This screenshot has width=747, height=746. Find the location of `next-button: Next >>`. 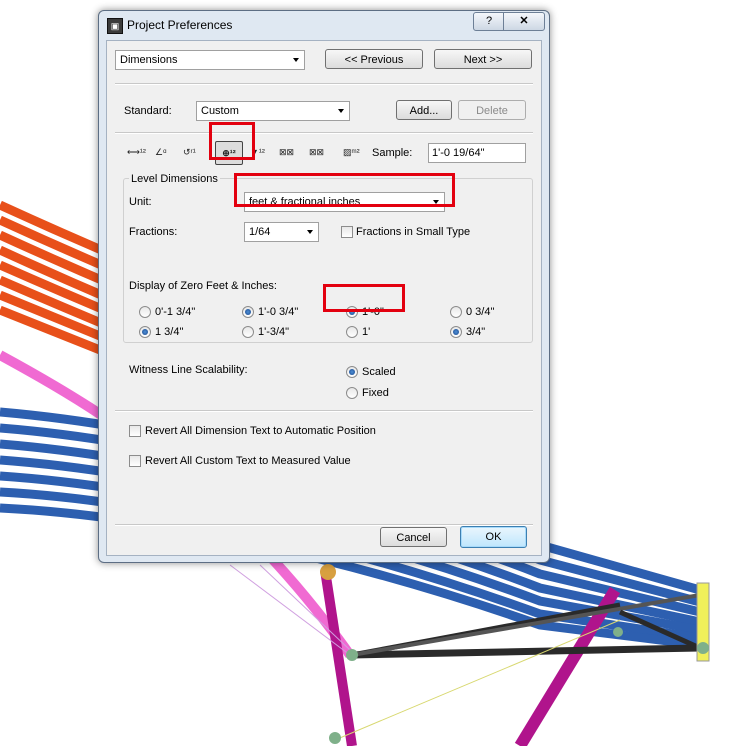

next-button: Next >> is located at coordinates (483, 59).